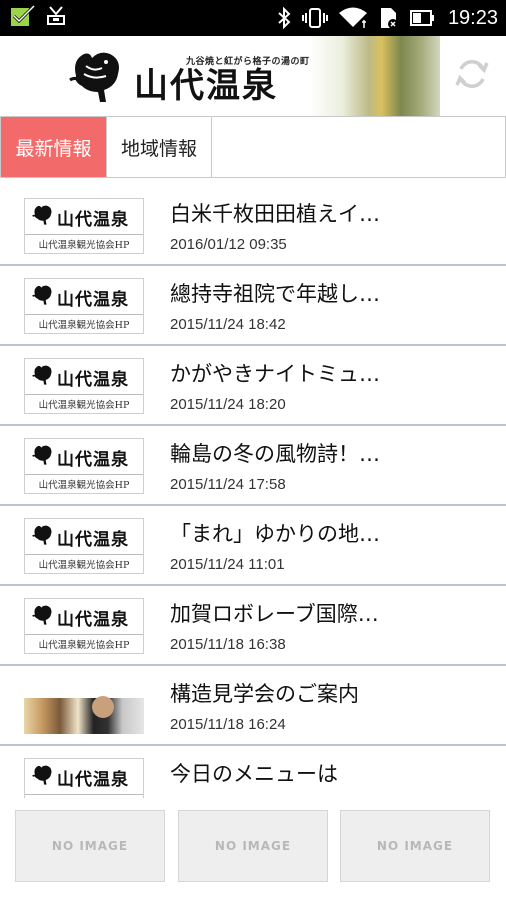  I want to click on vibrate-icon, so click(314, 18).